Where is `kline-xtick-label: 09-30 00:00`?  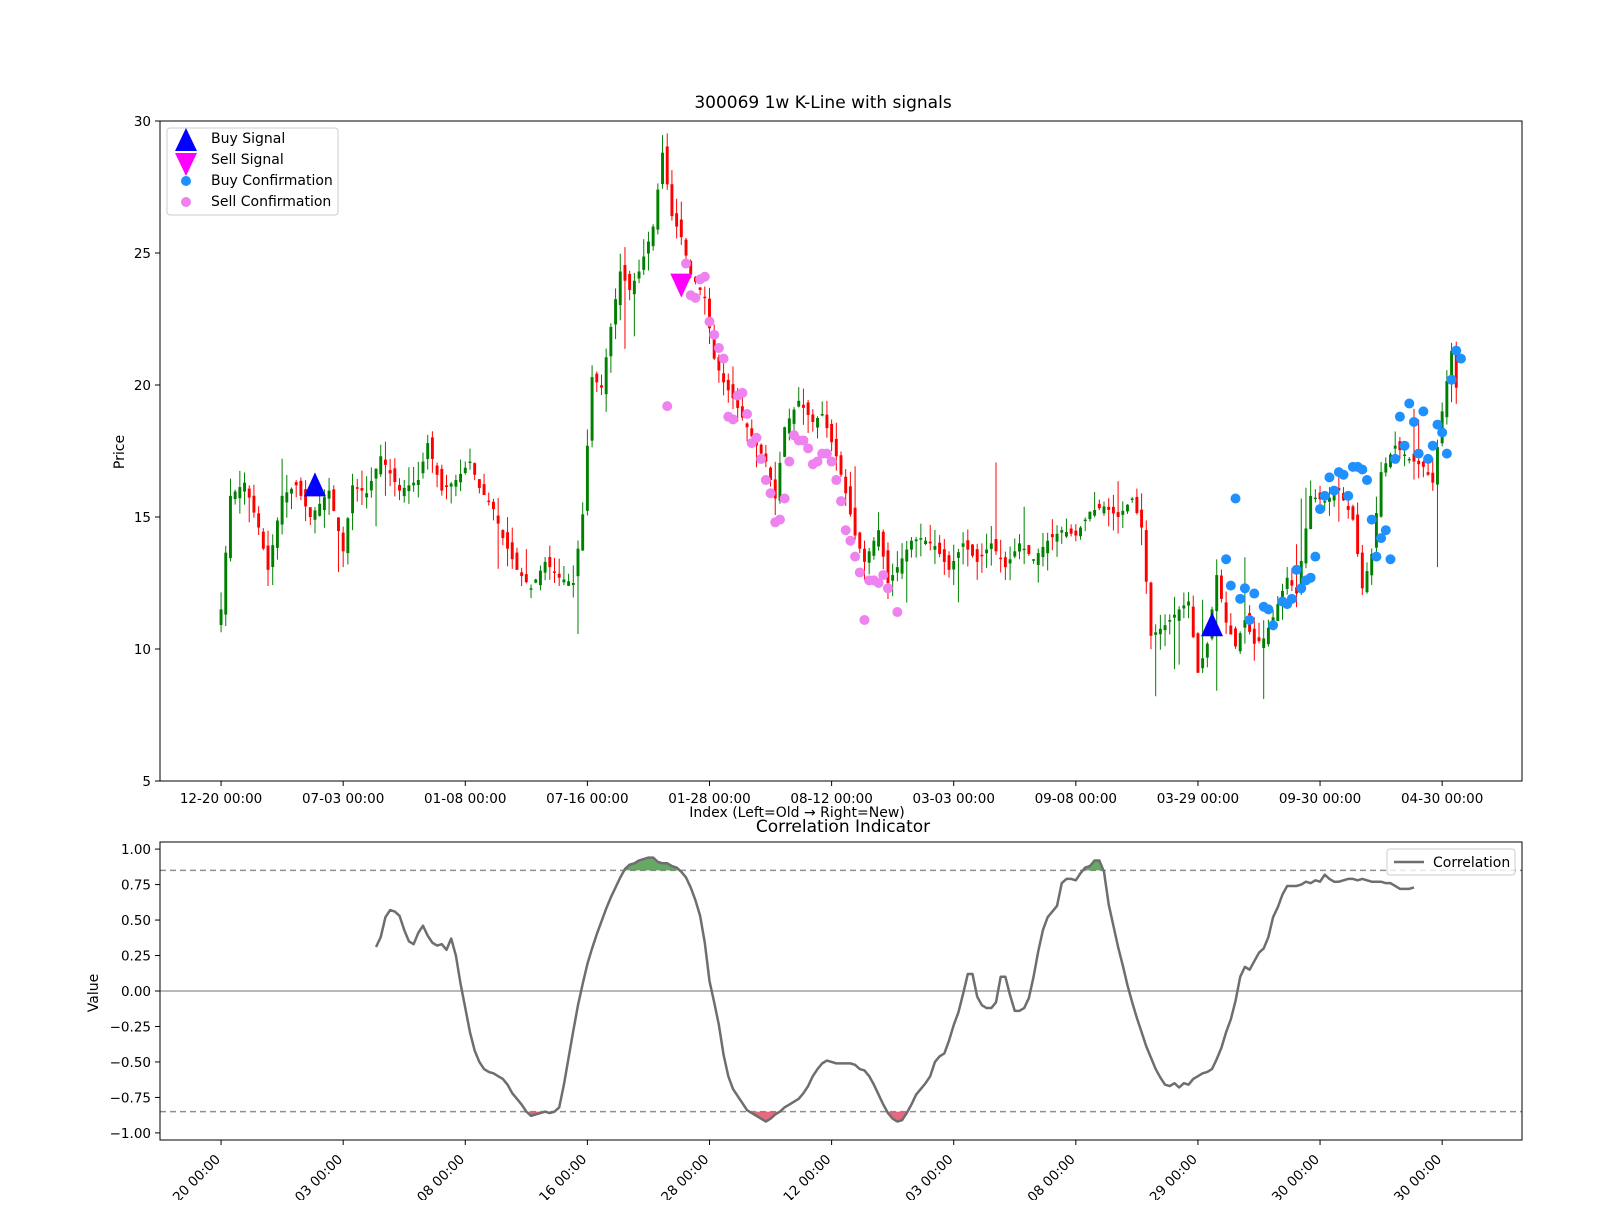 kline-xtick-label: 09-30 00:00 is located at coordinates (1320, 799).